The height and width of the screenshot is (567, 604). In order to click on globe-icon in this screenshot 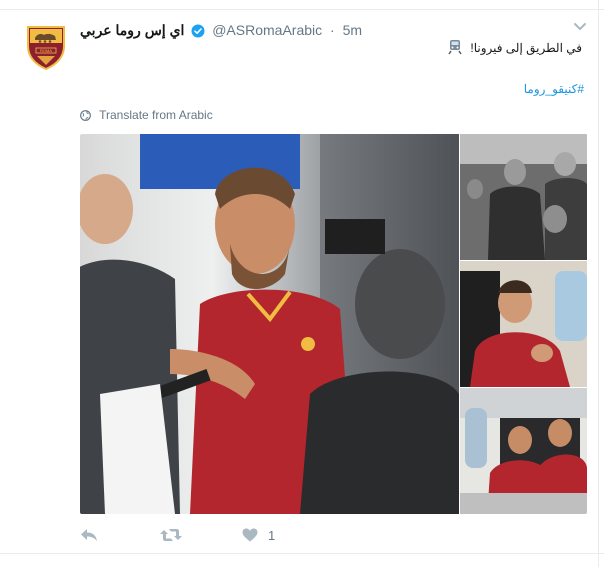, I will do `click(85, 115)`.